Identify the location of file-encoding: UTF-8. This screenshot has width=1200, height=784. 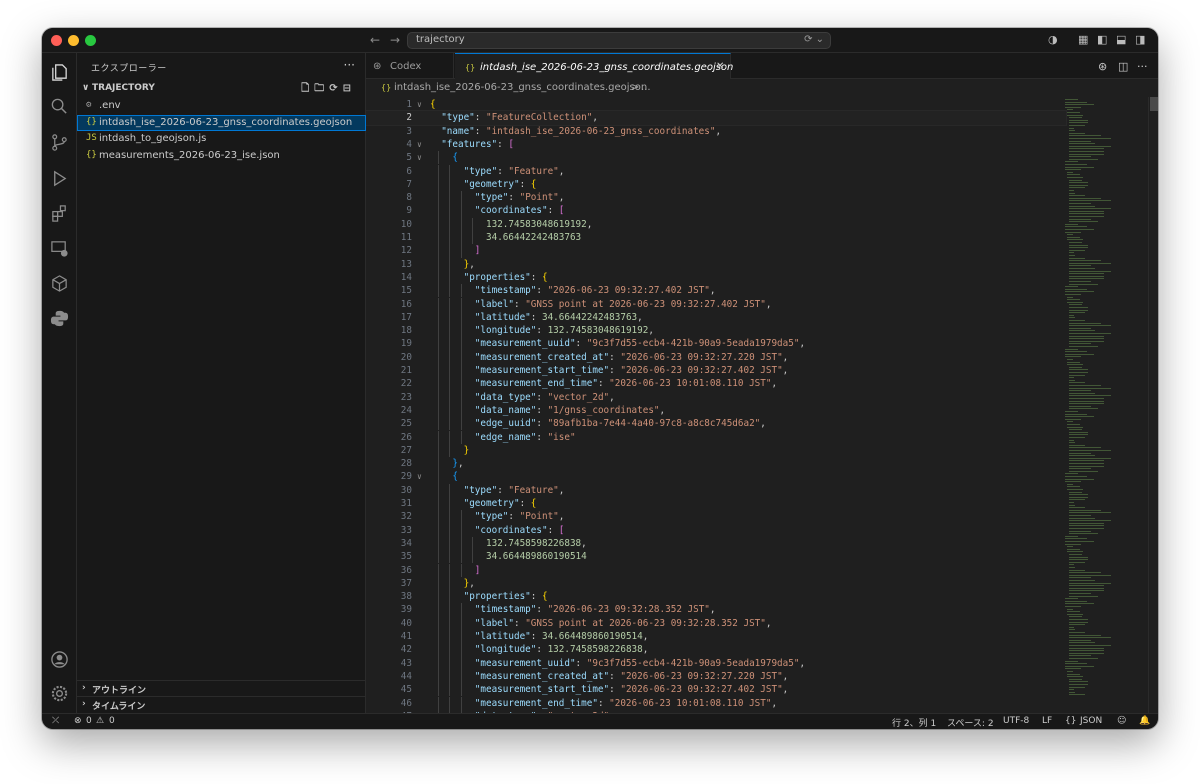
(1016, 721).